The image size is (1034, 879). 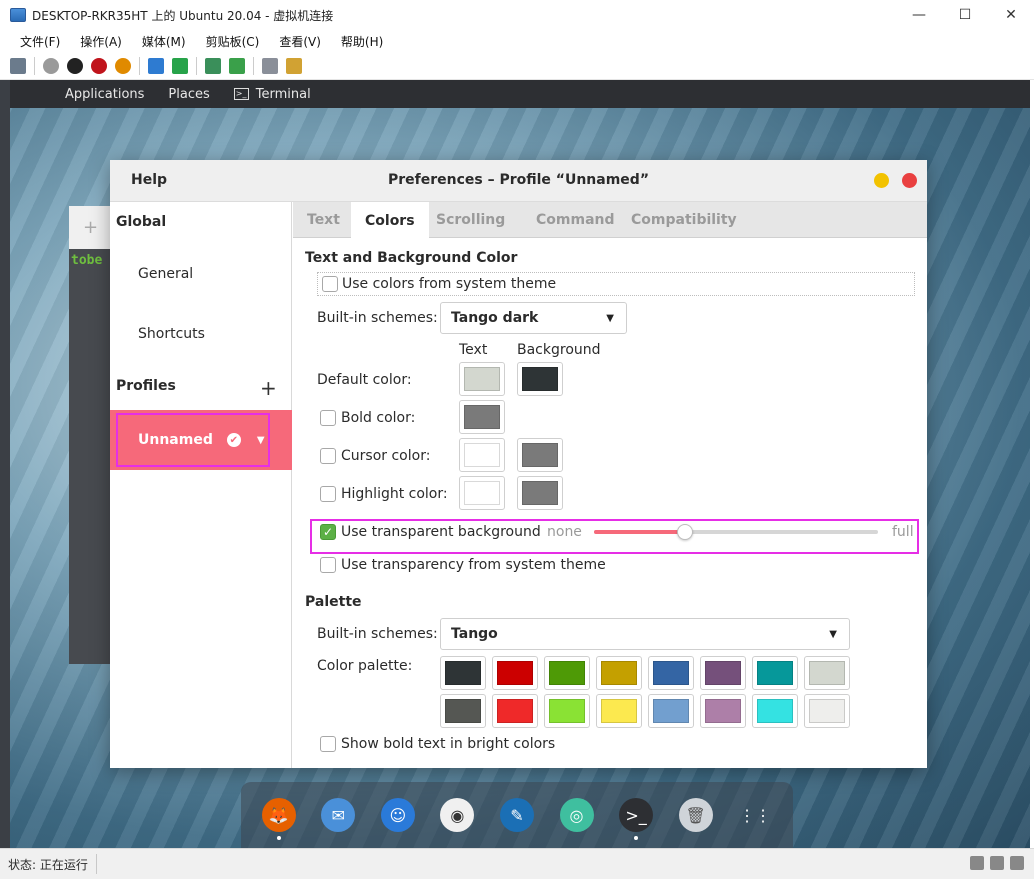 What do you see at coordinates (338, 815) in the screenshot?
I see `mail-icon: ✉` at bounding box center [338, 815].